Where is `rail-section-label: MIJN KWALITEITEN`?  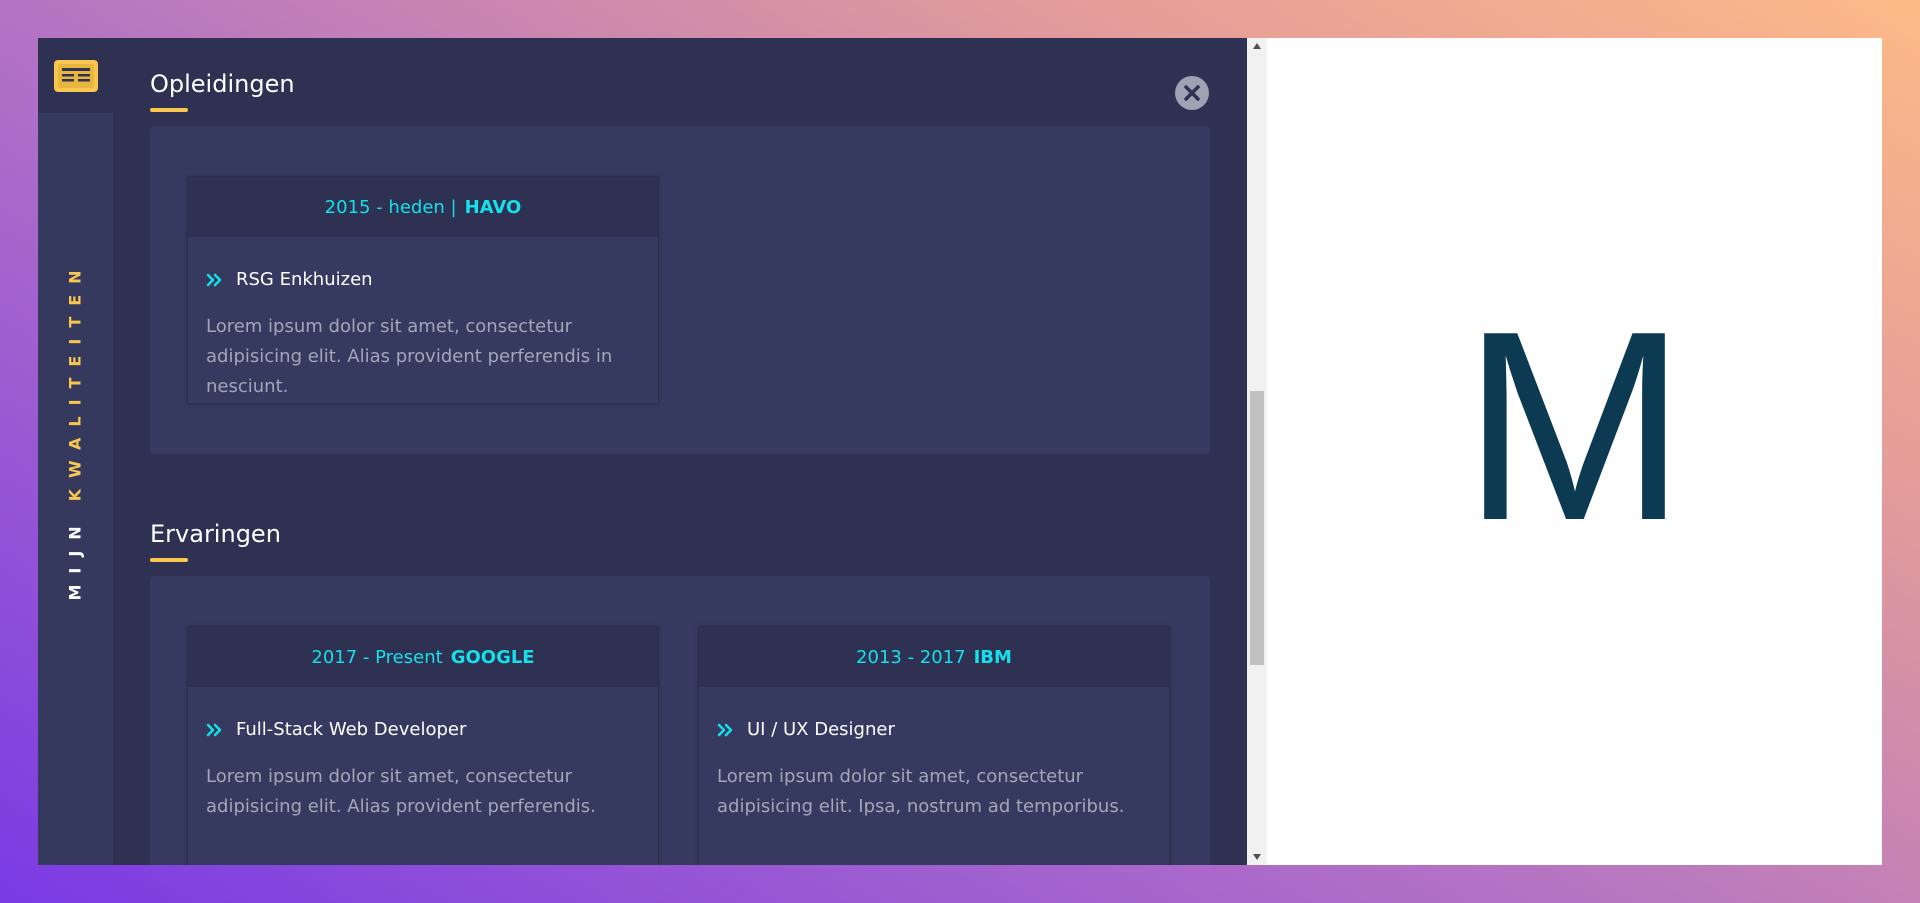
rail-section-label: MIJN KWALITEITEN is located at coordinates (75, 429).